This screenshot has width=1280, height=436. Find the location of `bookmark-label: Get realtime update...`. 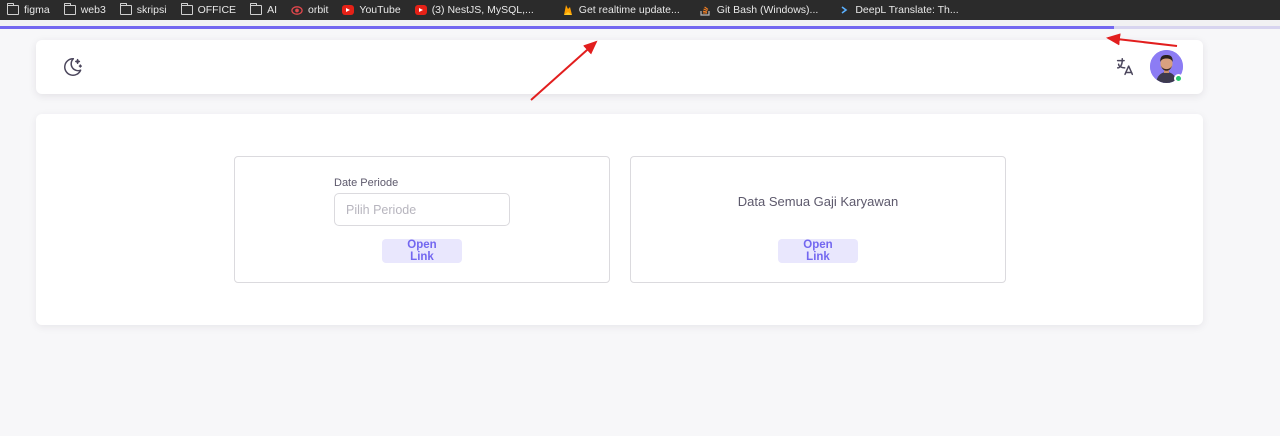

bookmark-label: Get realtime update... is located at coordinates (629, 10).